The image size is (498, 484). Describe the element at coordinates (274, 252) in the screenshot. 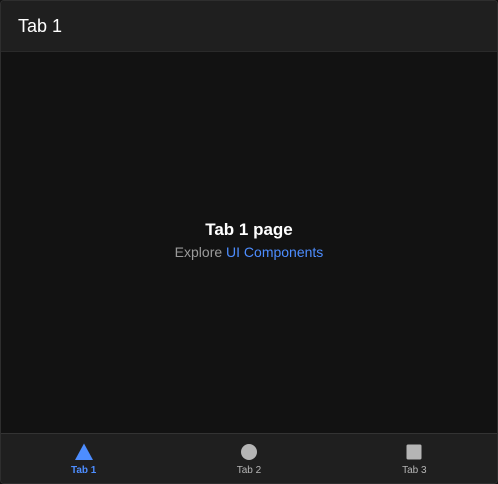

I see `ui-components-link: UI Components` at that location.